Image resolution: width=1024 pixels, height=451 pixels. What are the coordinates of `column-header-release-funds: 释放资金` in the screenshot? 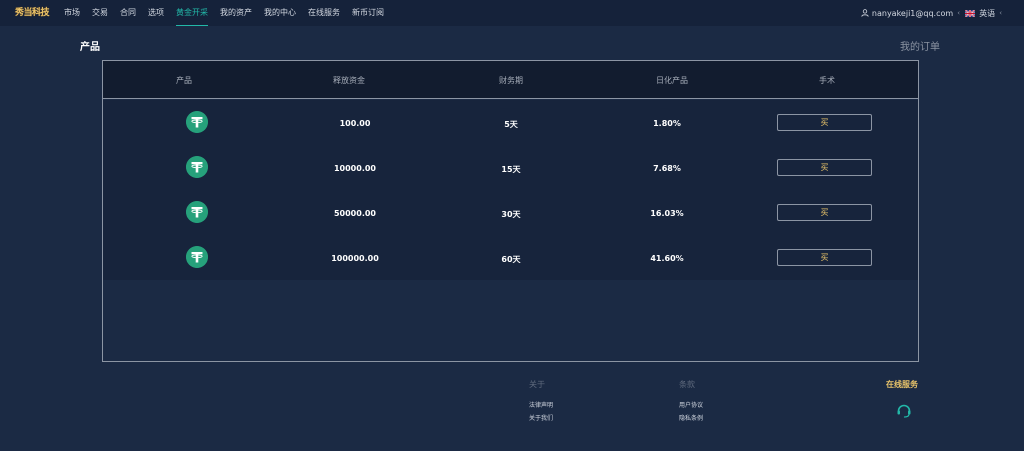 It's located at (349, 80).